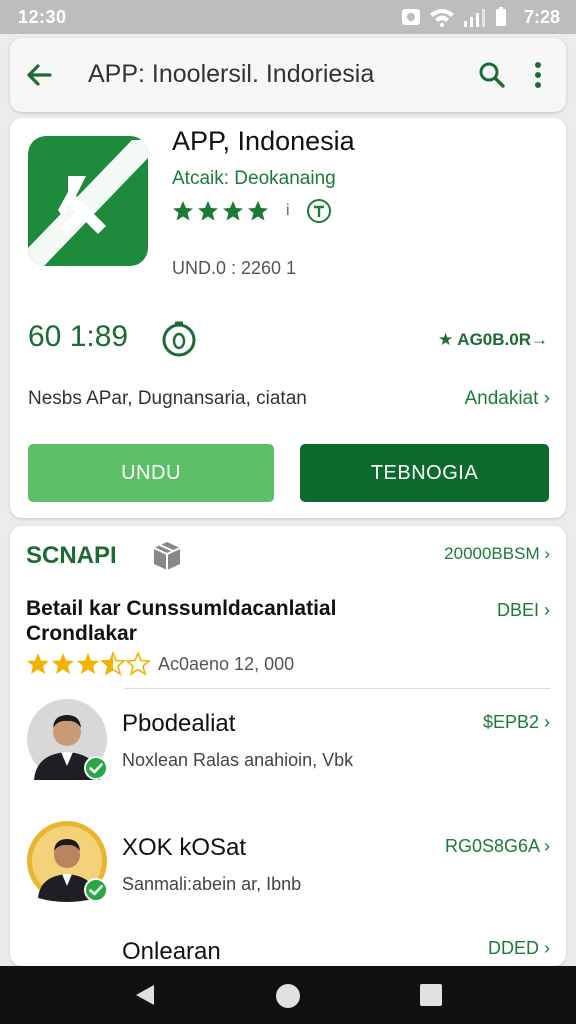 The image size is (576, 1024). Describe the element at coordinates (145, 995) in the screenshot. I see `nav-back-icon` at that location.